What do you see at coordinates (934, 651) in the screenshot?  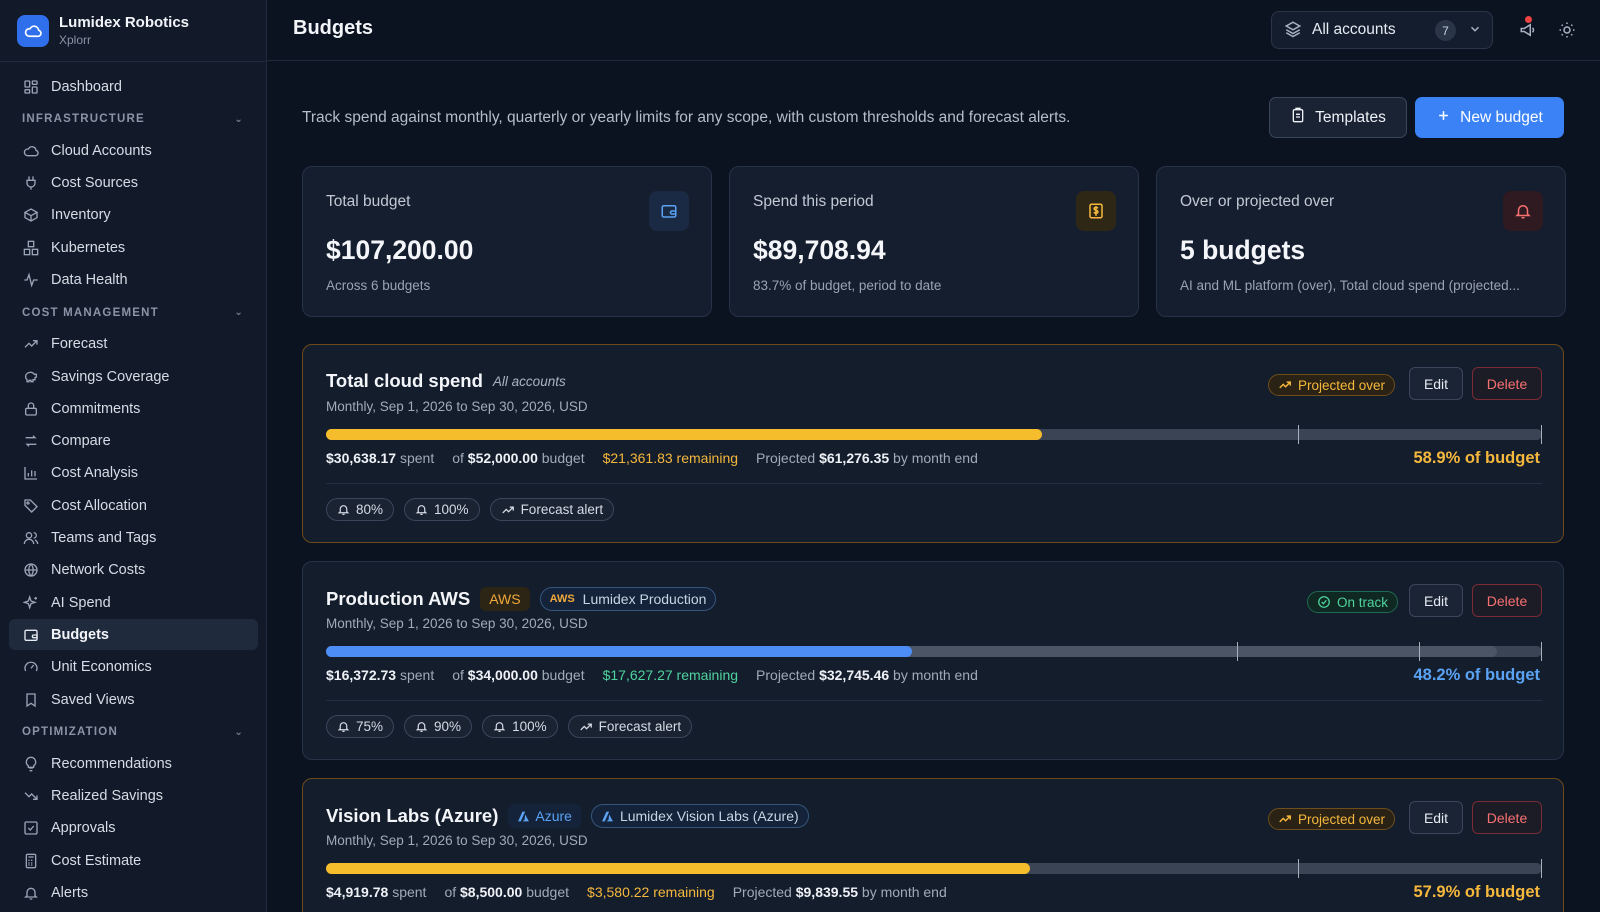 I see `budget-progress-bar` at bounding box center [934, 651].